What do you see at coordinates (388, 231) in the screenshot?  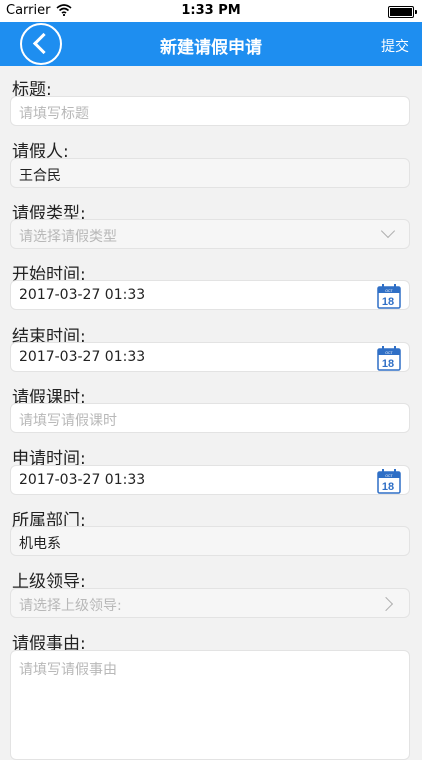 I see `chevron-down-icon` at bounding box center [388, 231].